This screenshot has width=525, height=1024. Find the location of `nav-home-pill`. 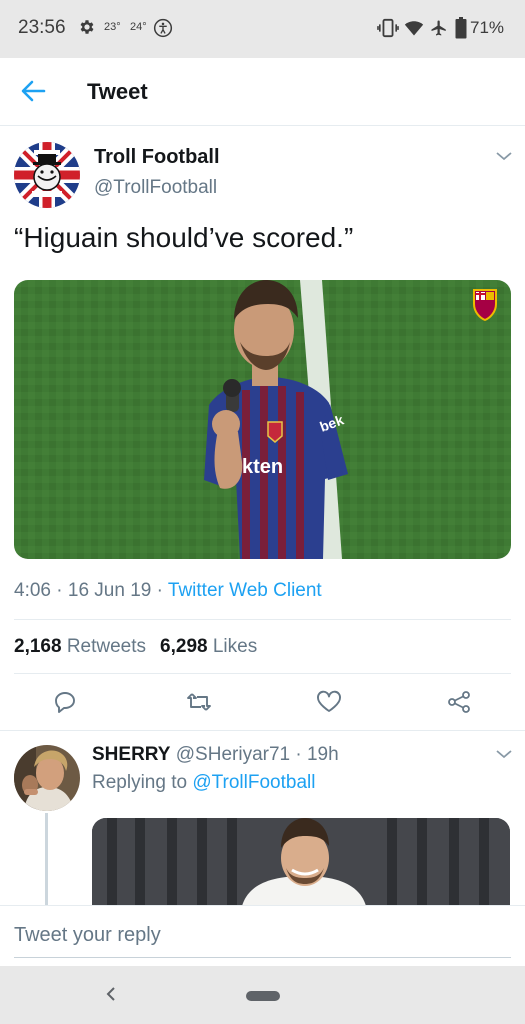

nav-home-pill is located at coordinates (263, 996).